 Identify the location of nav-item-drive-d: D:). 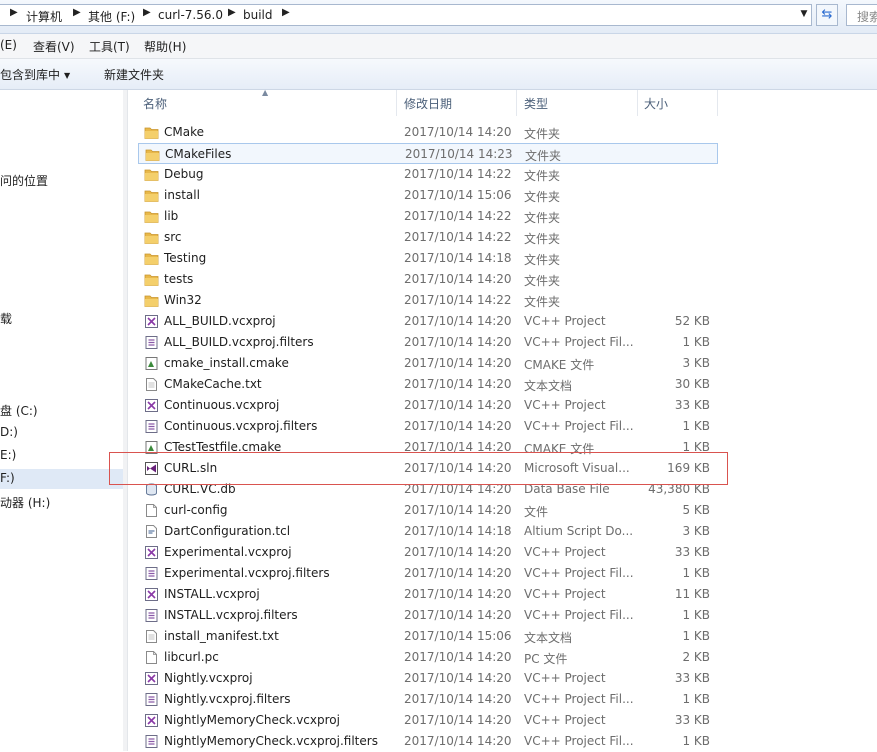
(9, 432).